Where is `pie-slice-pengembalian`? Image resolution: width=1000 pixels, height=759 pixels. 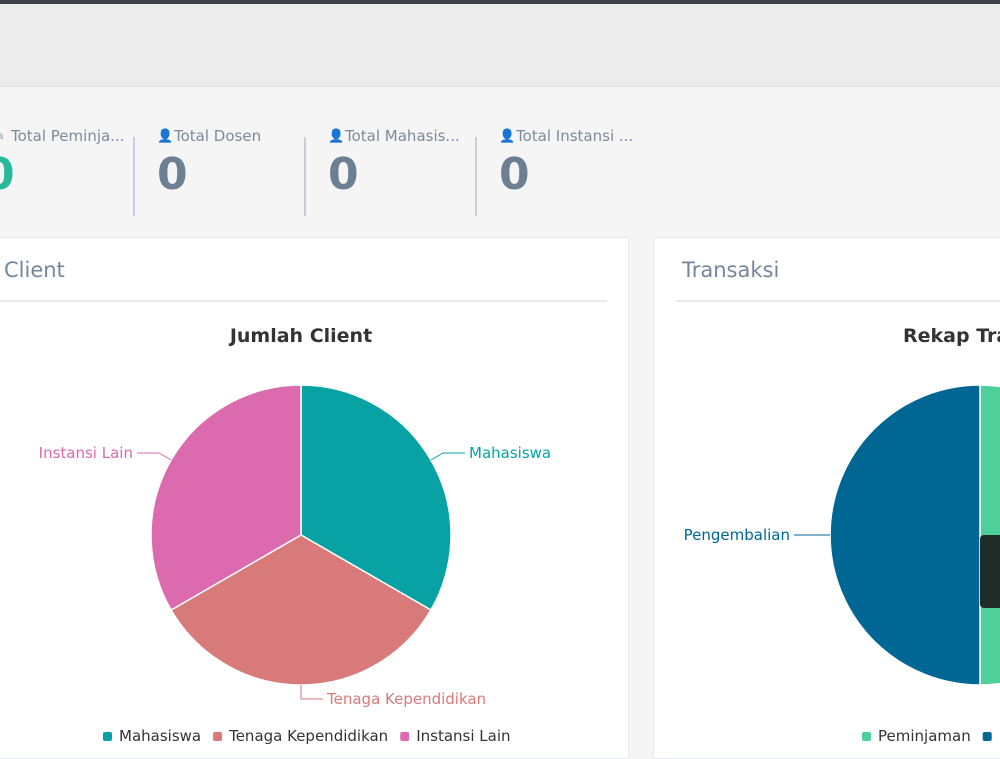 pie-slice-pengembalian is located at coordinates (905, 535).